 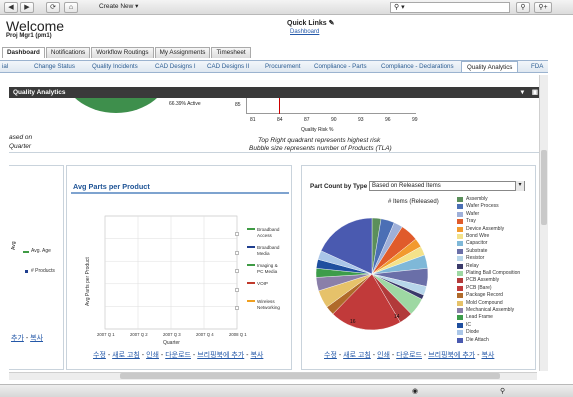 I want to click on globe-icon: ◉, so click(x=415, y=391).